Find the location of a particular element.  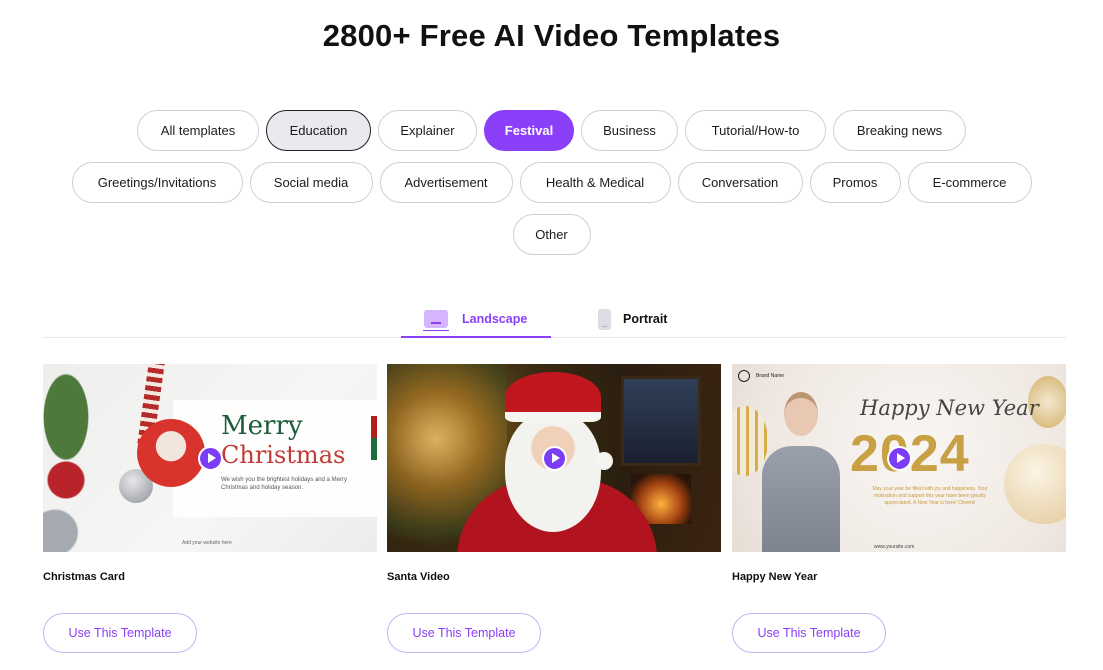

category-festival: Festival is located at coordinates (529, 130).